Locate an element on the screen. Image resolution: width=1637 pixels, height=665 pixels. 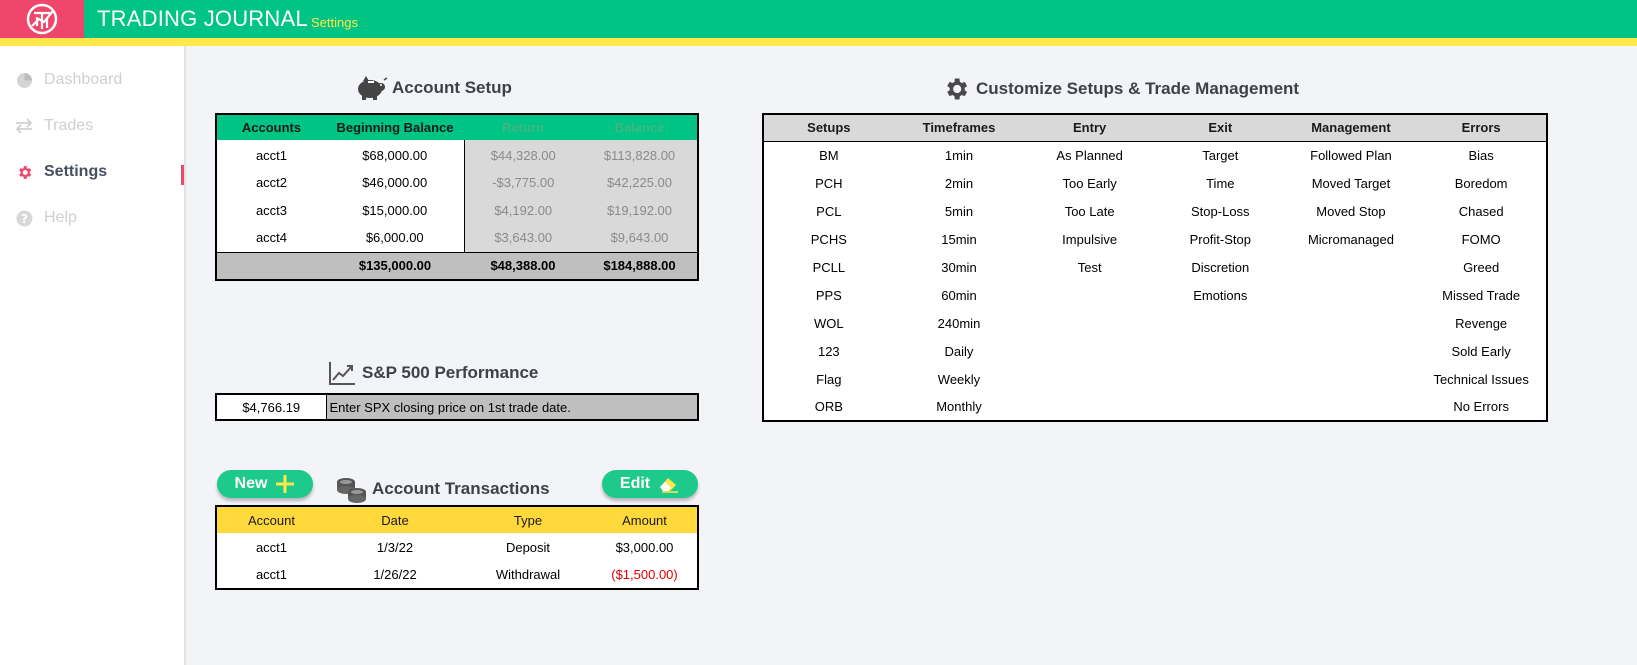
table-cell: 123 is located at coordinates (828, 351).